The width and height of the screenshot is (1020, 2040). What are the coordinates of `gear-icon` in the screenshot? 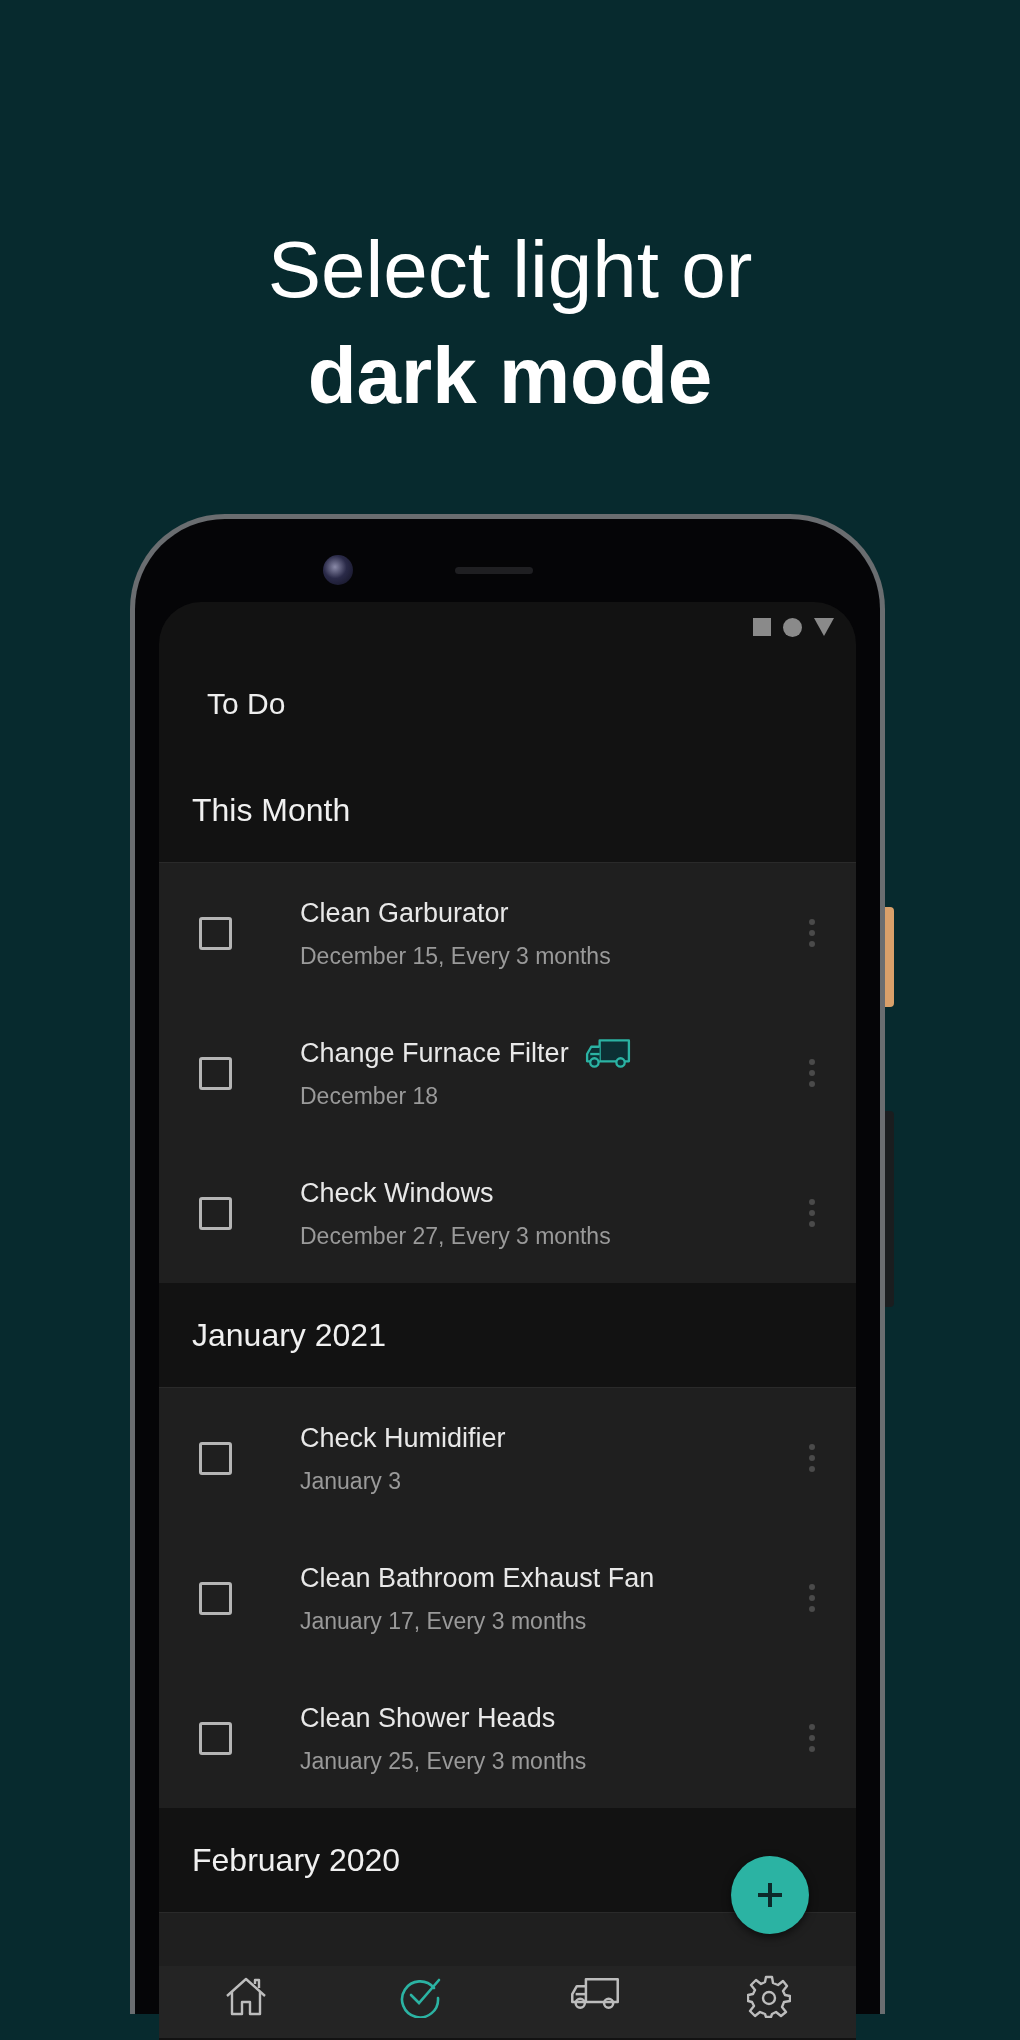 It's located at (768, 1996).